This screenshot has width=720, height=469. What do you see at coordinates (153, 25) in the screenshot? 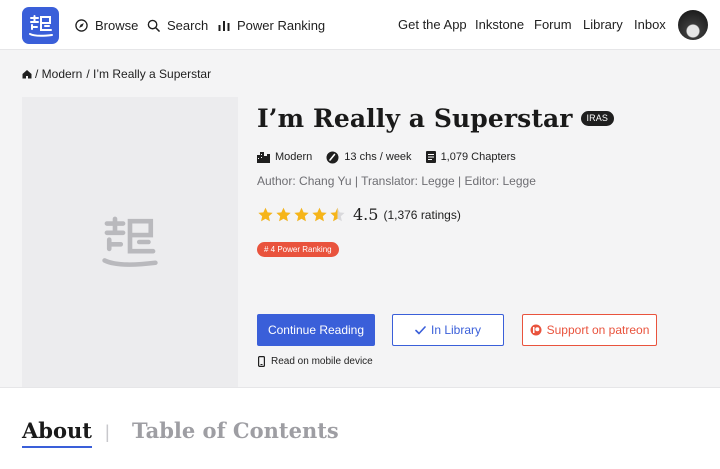
I see `search-icon` at bounding box center [153, 25].